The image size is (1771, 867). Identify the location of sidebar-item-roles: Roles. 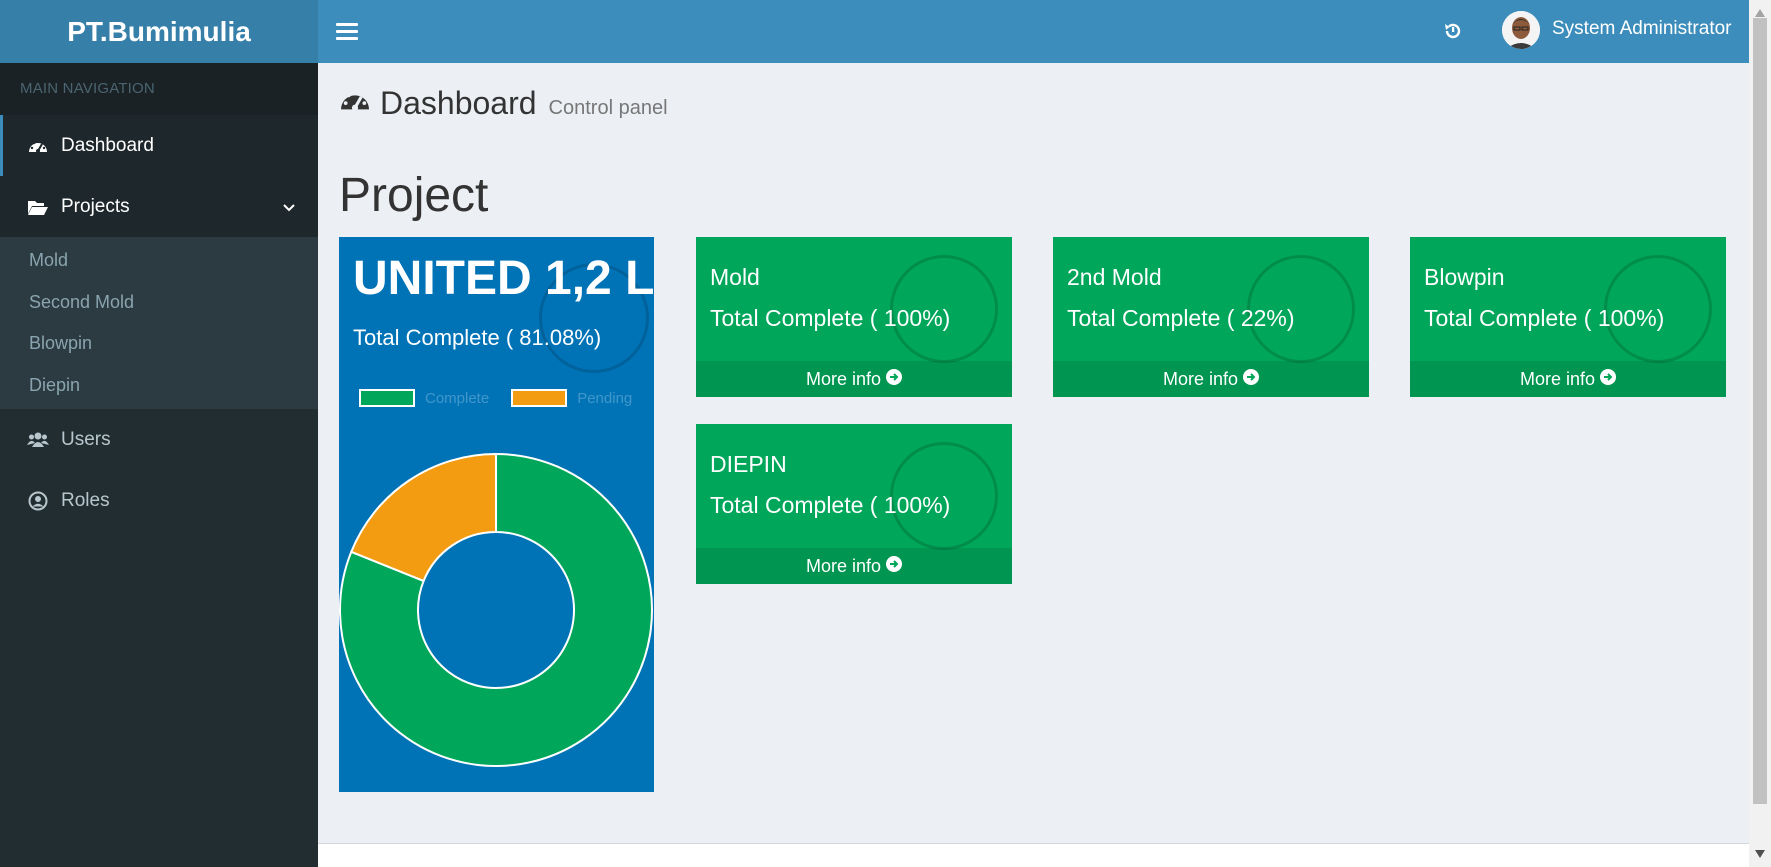
(159, 500).